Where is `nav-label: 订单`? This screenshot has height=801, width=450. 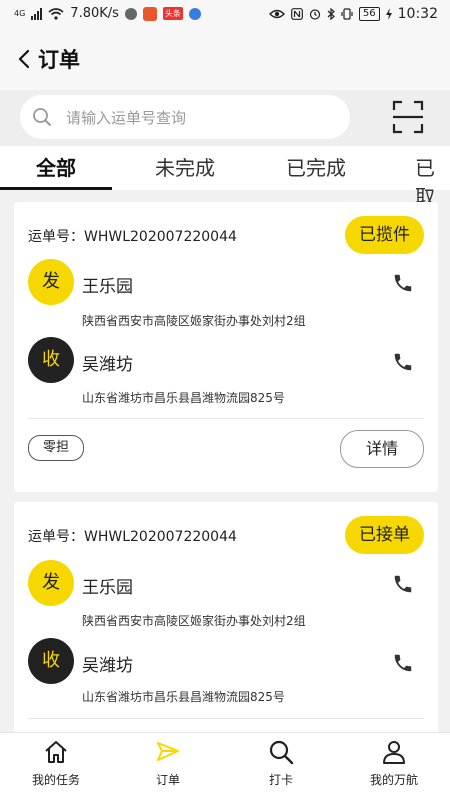
nav-label: 订单 is located at coordinates (167, 780).